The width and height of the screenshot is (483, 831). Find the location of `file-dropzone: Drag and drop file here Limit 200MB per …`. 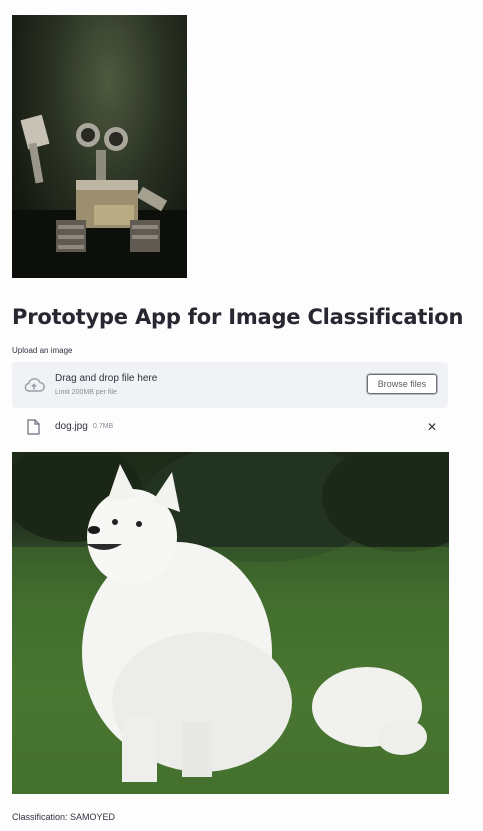

file-dropzone: Drag and drop file here Limit 200MB per … is located at coordinates (230, 385).